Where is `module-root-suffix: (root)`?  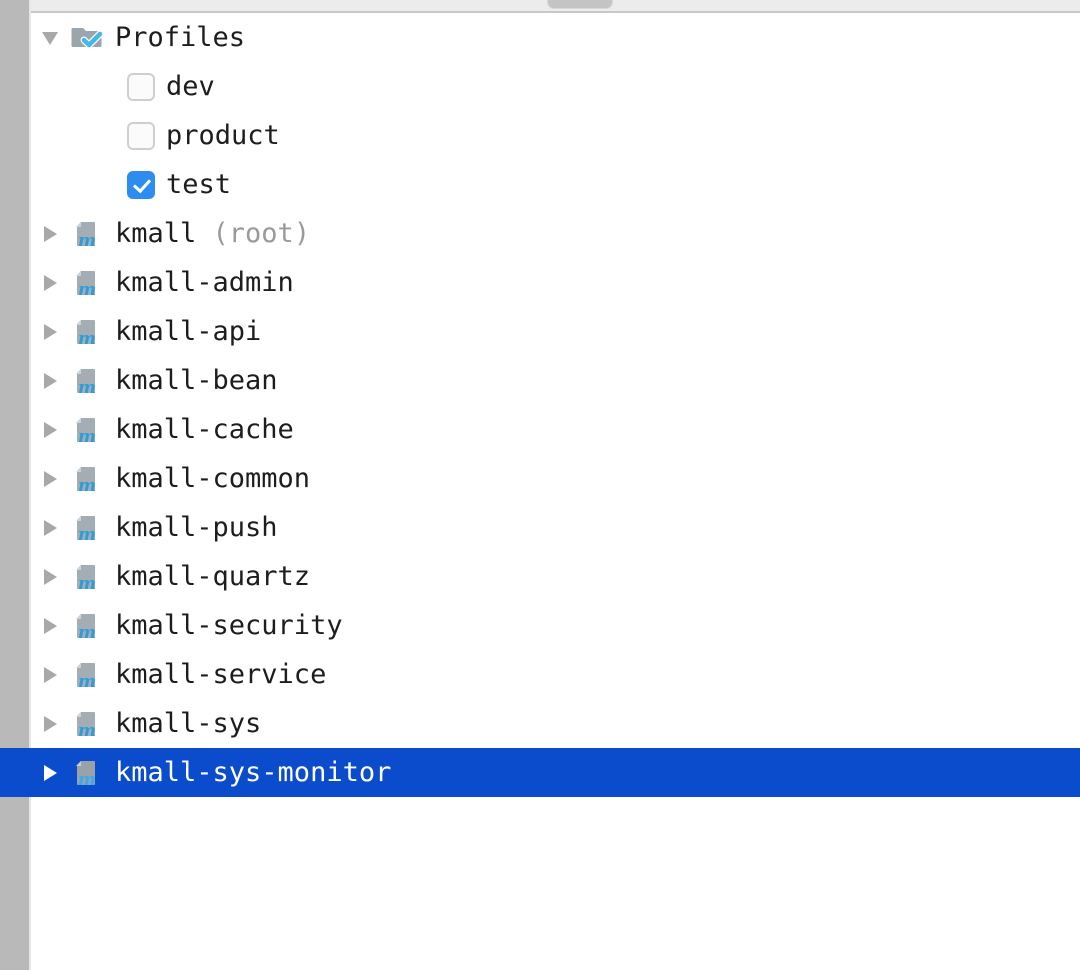
module-root-suffix: (root) is located at coordinates (253, 233).